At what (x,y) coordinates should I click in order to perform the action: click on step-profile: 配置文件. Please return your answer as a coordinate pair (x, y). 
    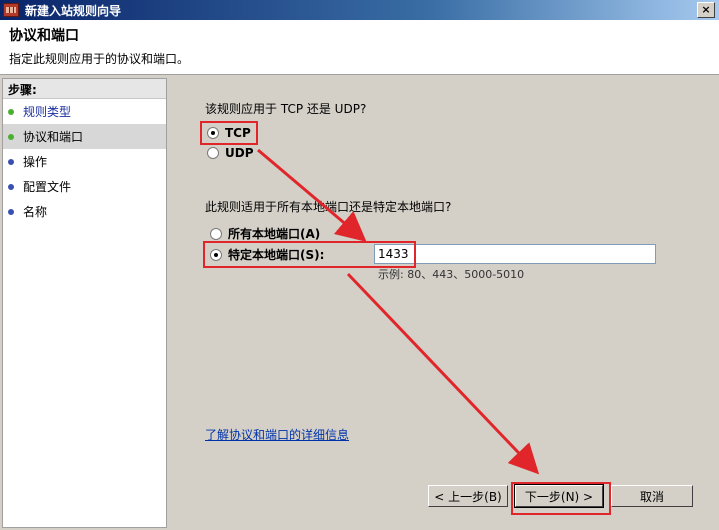
    Looking at the image, I should click on (84, 186).